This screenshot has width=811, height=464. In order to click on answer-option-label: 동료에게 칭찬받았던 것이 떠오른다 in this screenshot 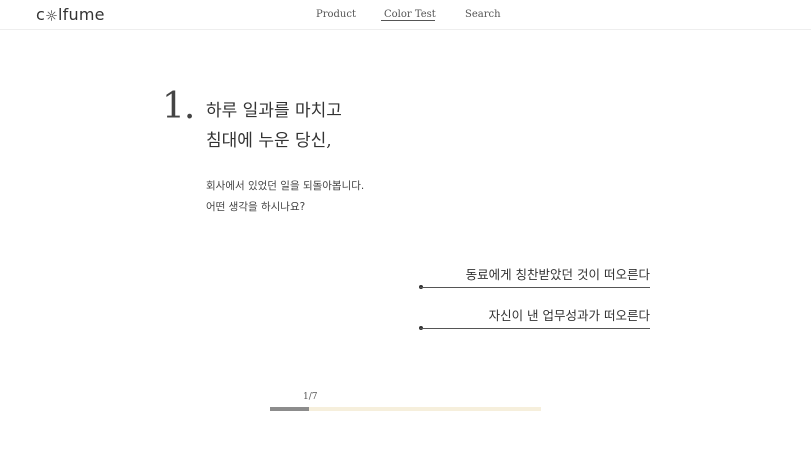, I will do `click(557, 274)`.